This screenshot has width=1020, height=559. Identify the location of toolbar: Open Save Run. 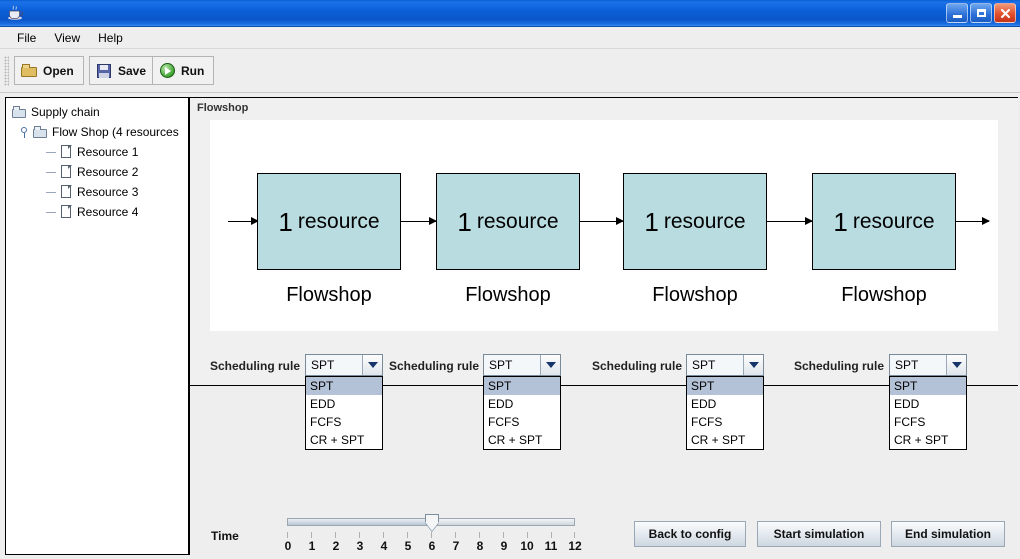
(510, 71).